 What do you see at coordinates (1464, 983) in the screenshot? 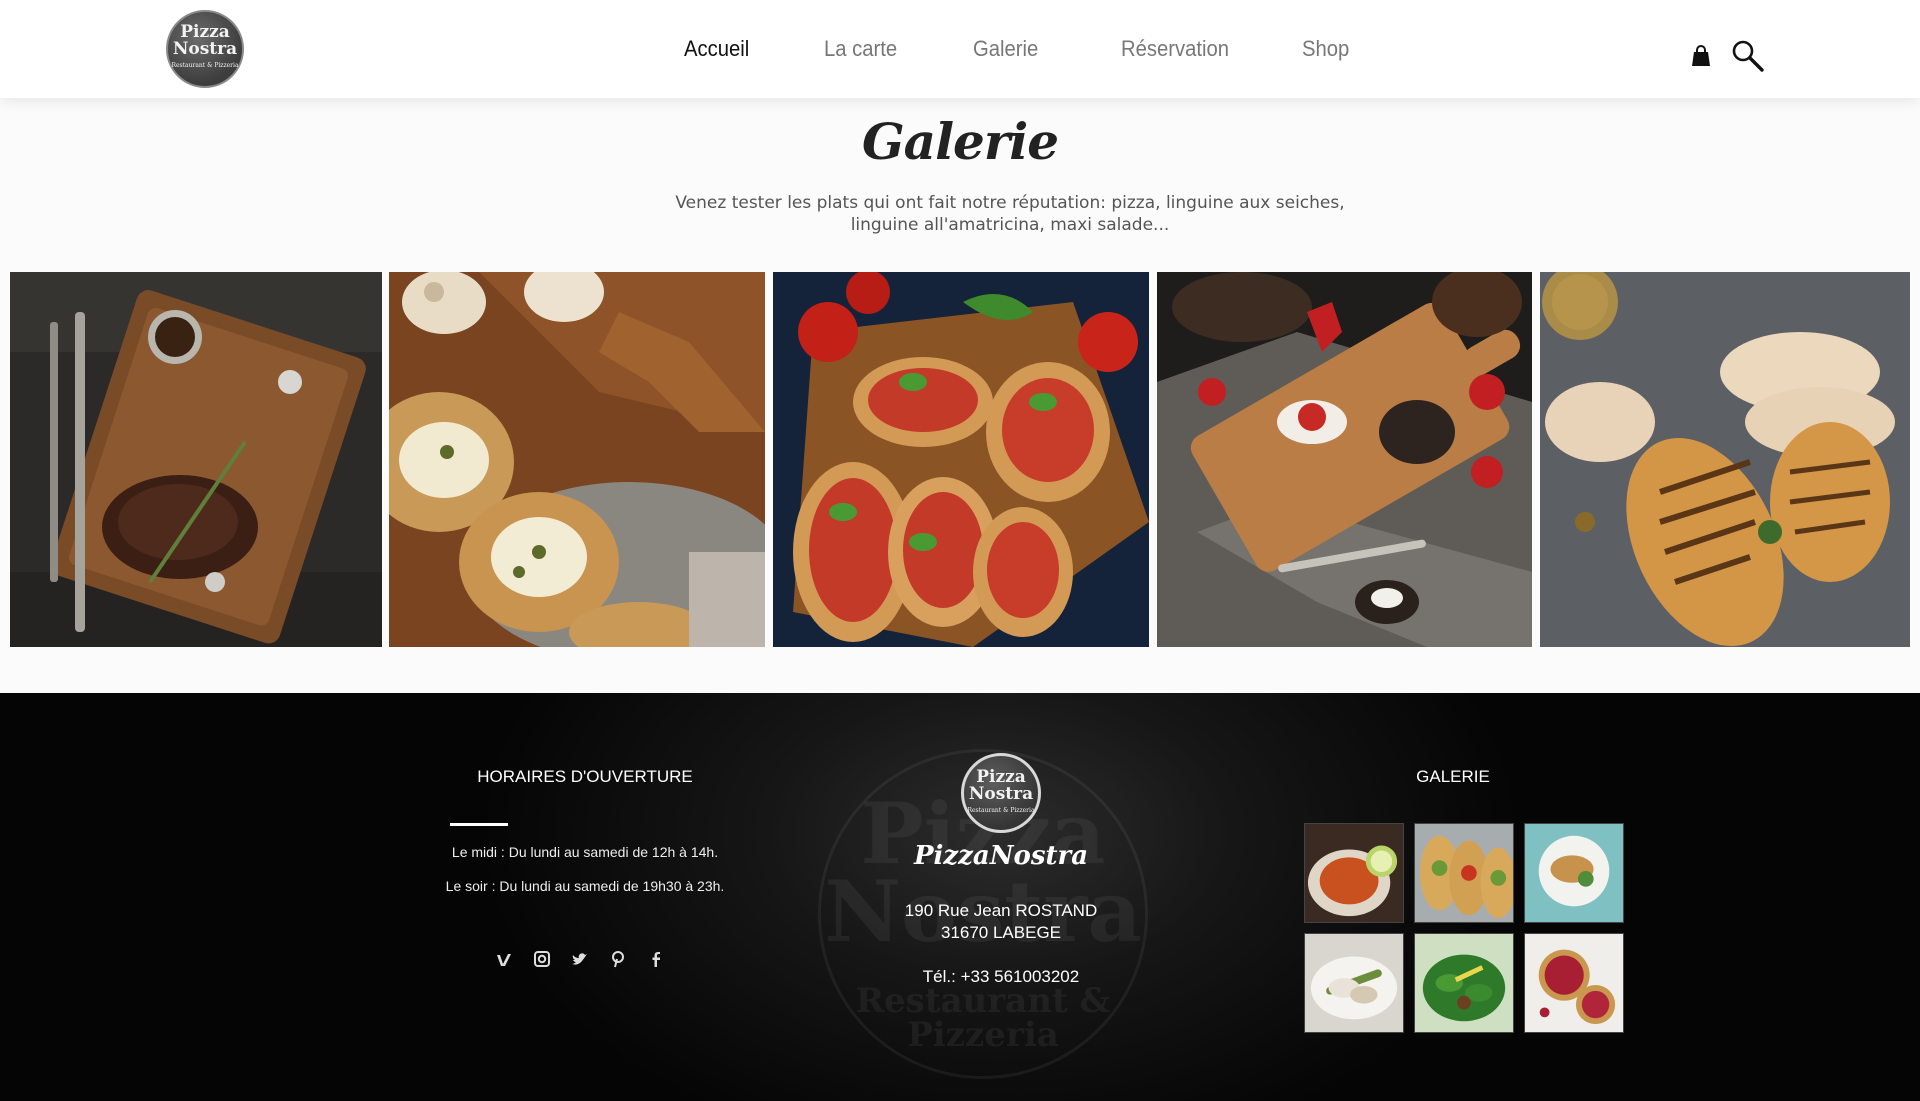
I see `spinach-salad-thumb` at bounding box center [1464, 983].